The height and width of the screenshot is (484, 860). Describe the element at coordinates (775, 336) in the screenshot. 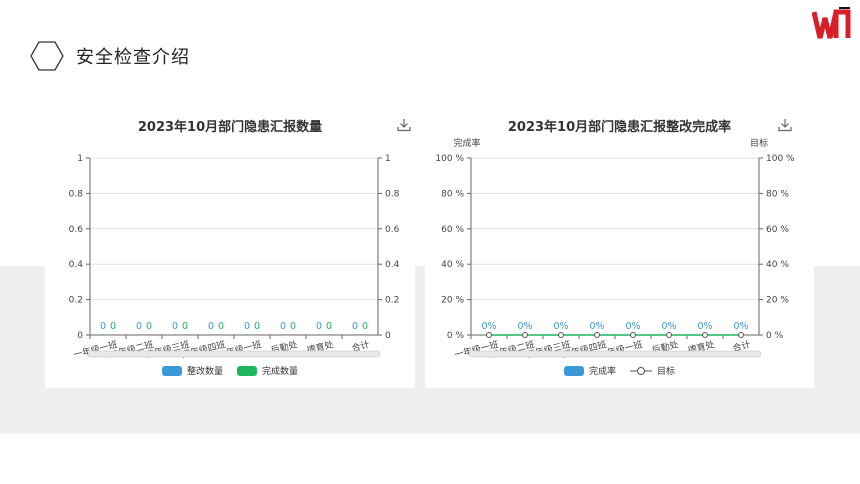

I see `y2-tick-label: 0 %` at that location.